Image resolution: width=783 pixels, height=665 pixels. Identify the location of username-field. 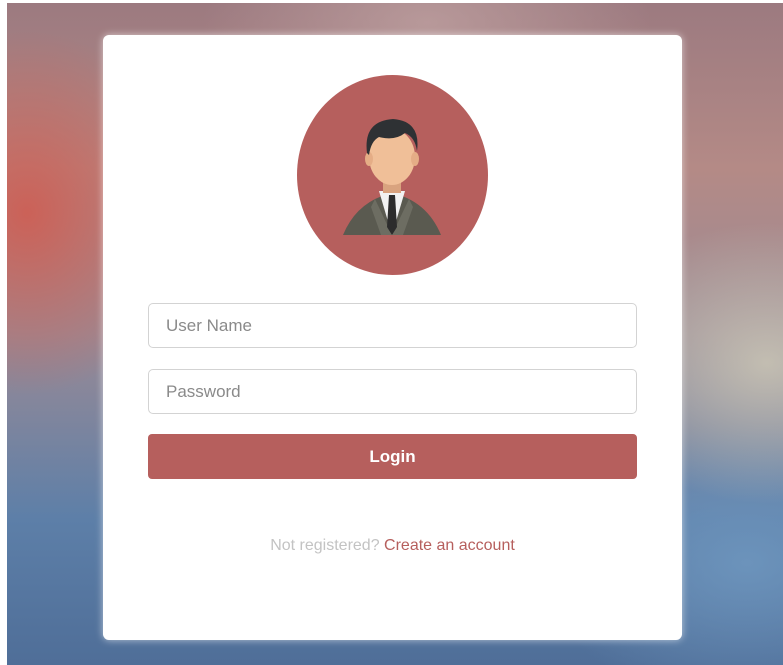
(392, 325).